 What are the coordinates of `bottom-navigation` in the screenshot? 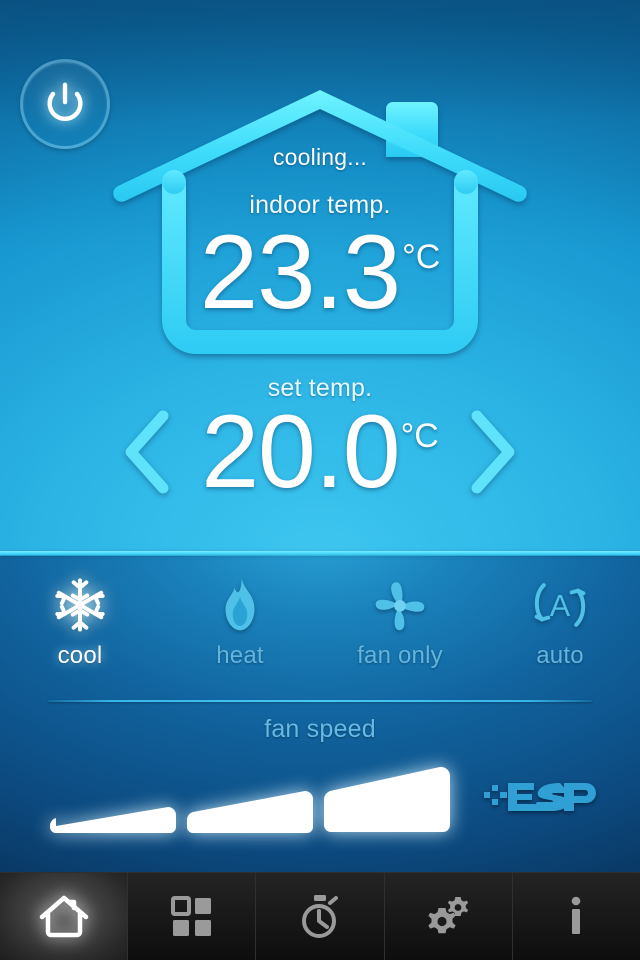 It's located at (320, 916).